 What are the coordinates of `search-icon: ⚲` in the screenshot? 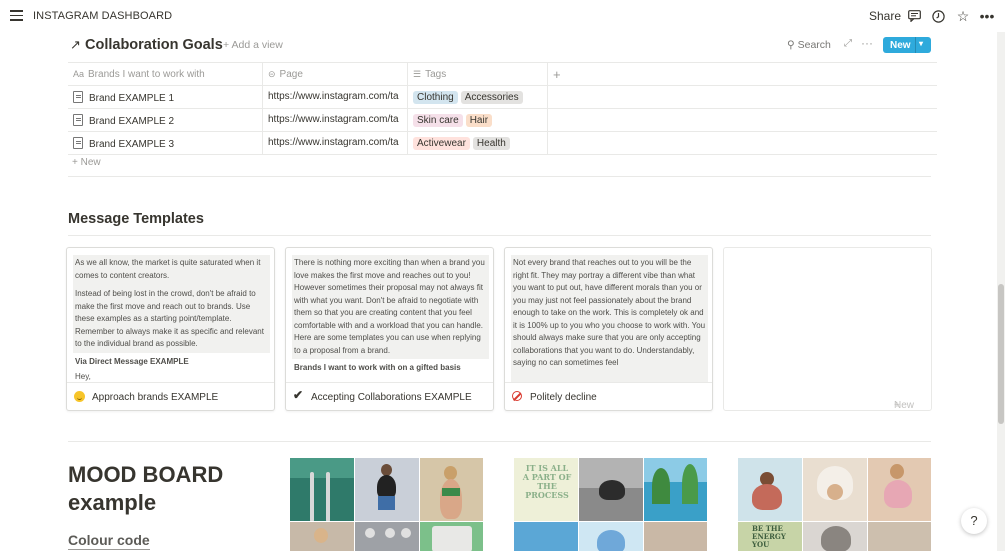 It's located at (792, 45).